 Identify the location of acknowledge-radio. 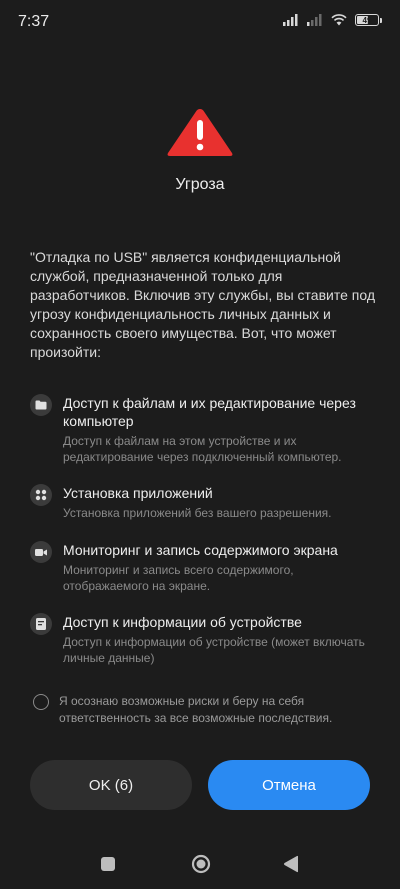
(41, 702).